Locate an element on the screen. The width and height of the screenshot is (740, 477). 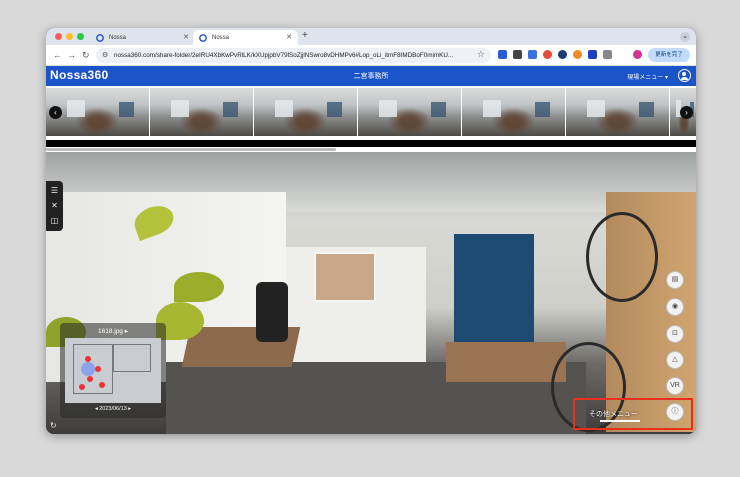
more-menu-label: その他メニュー is located at coordinates (613, 414).